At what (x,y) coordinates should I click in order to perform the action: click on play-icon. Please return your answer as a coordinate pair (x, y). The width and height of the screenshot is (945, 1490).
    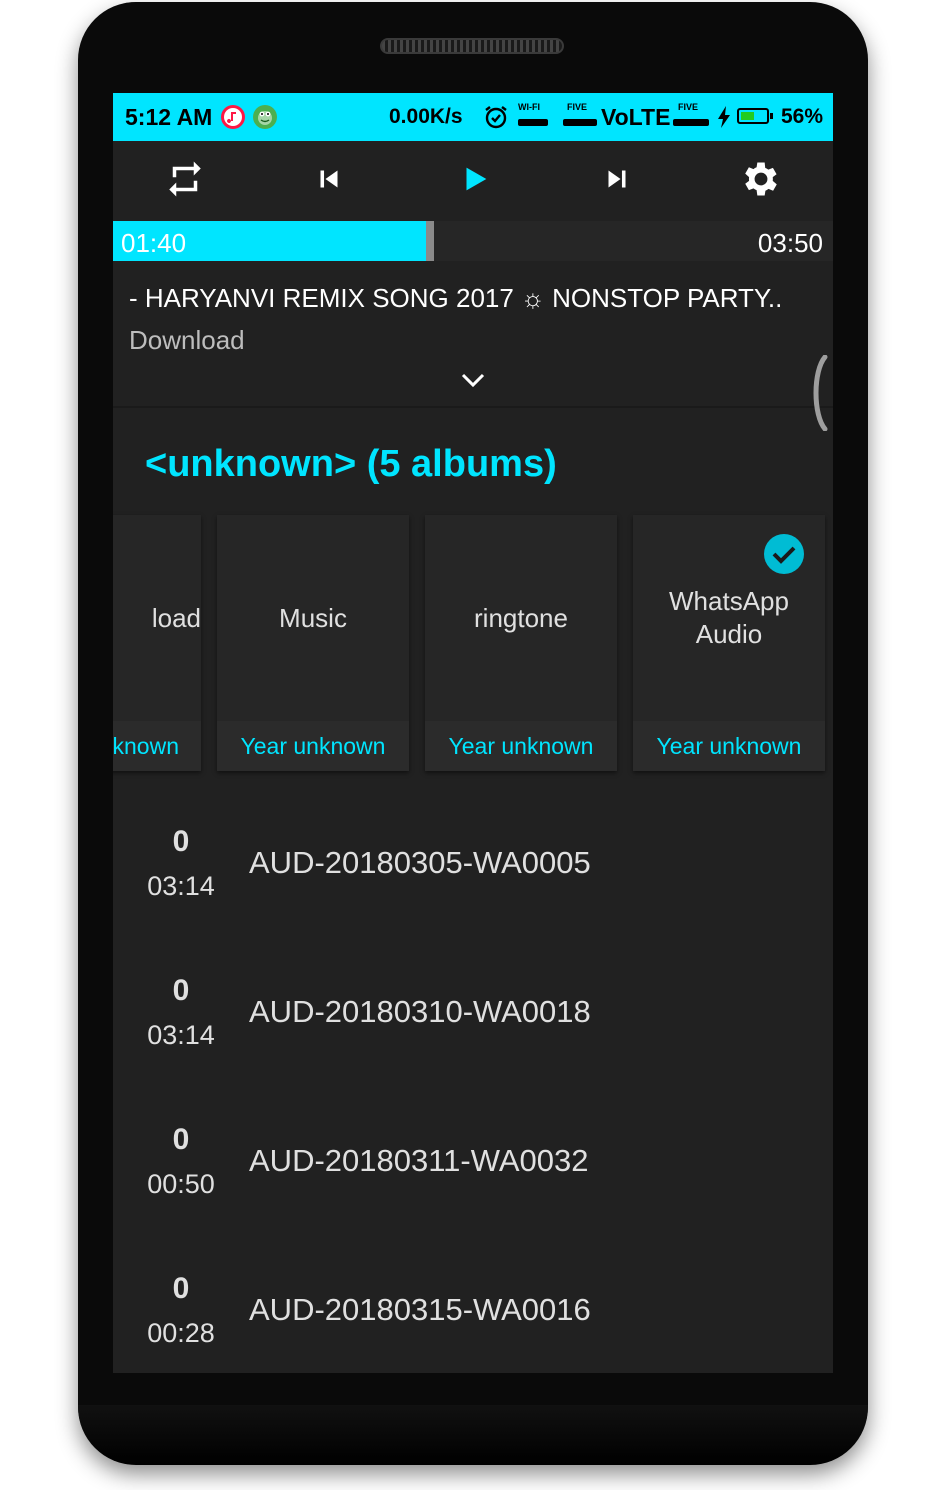
    Looking at the image, I should click on (476, 179).